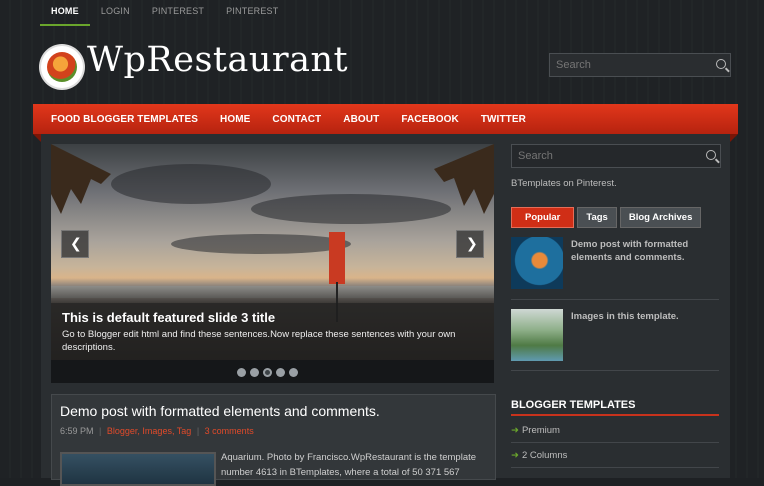 Image resolution: width=764 pixels, height=486 pixels. What do you see at coordinates (168, 317) in the screenshot?
I see `slide-title: This is default featured slide 3 title` at bounding box center [168, 317].